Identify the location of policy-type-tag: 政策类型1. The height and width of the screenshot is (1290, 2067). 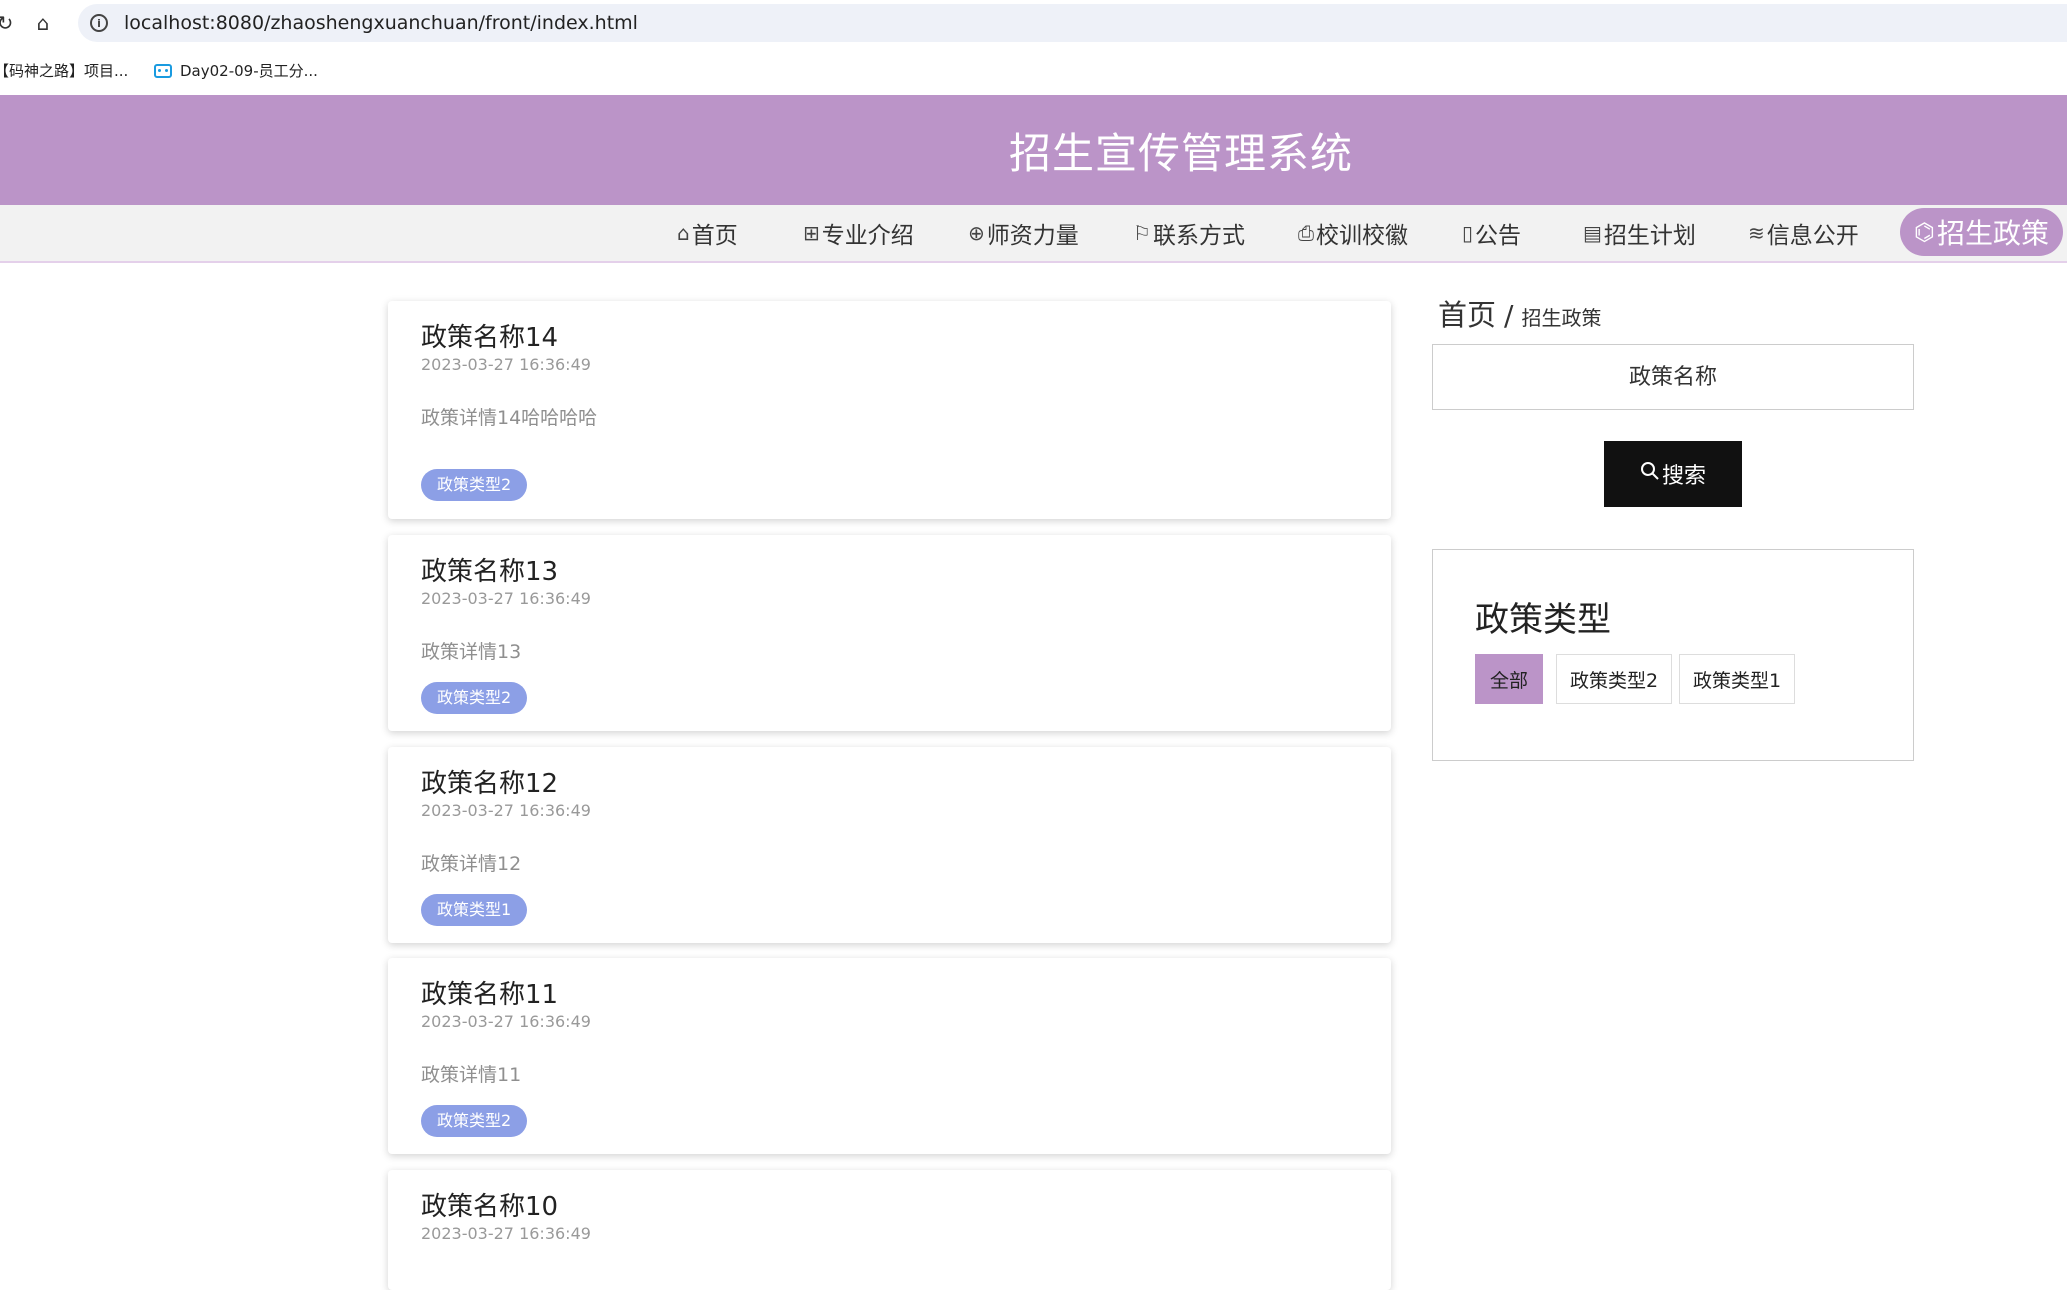
(474, 910).